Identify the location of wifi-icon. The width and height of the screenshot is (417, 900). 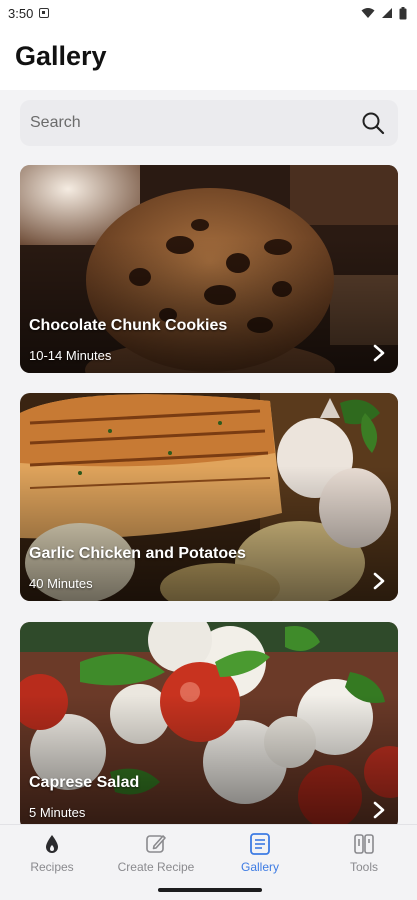
(368, 13).